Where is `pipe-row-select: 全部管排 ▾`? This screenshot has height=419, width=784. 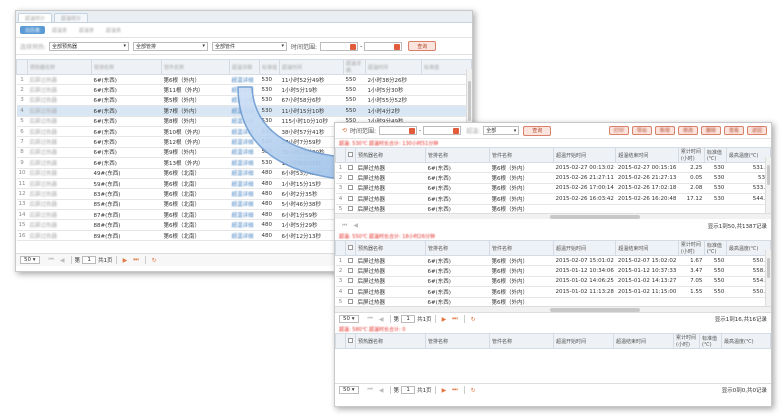
pipe-row-select: 全部管排 ▾ is located at coordinates (171, 46).